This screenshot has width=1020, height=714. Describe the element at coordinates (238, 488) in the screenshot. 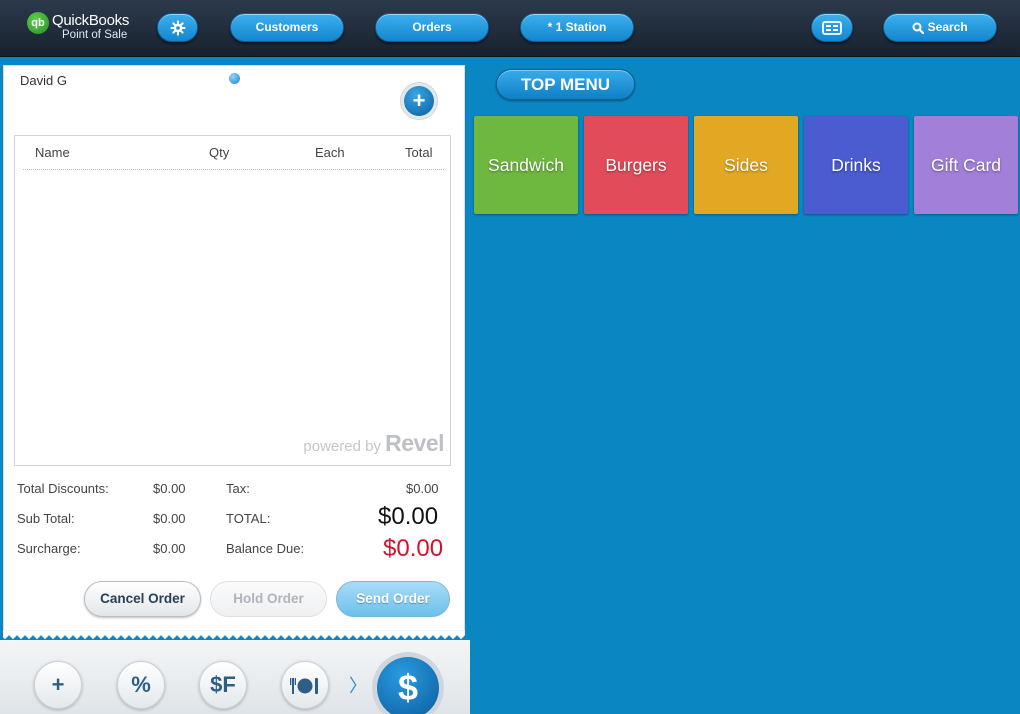

I see `tax-label: Tax:` at that location.